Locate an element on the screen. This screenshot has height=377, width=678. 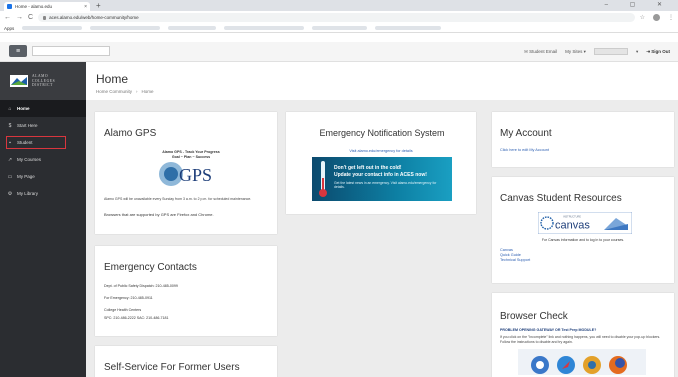
svg-text: INSTRUCTURE is located at coordinates (572, 217).